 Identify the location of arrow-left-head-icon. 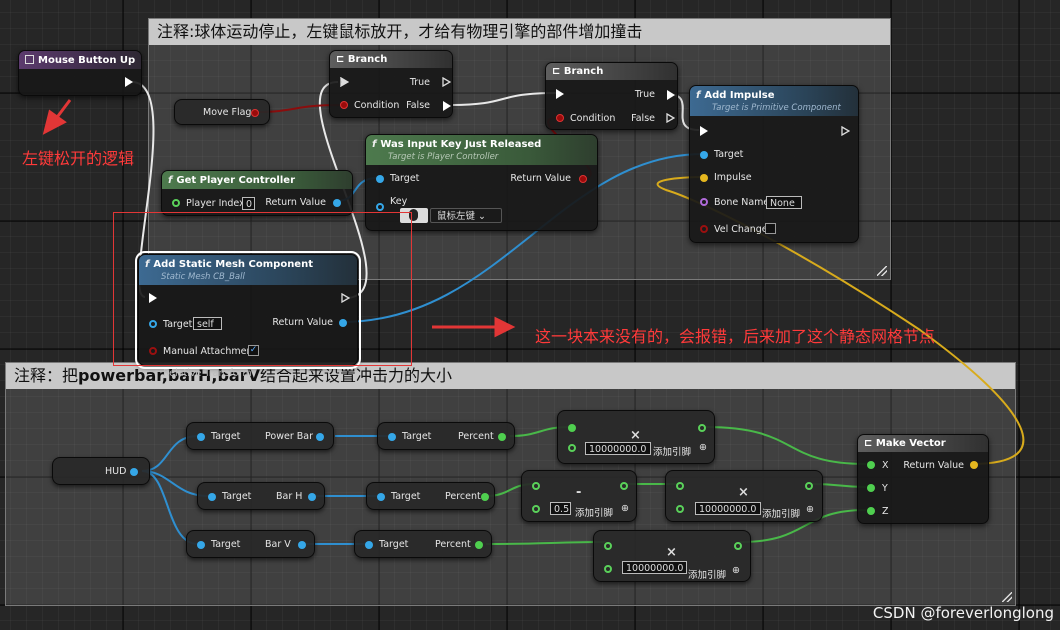
(54, 122).